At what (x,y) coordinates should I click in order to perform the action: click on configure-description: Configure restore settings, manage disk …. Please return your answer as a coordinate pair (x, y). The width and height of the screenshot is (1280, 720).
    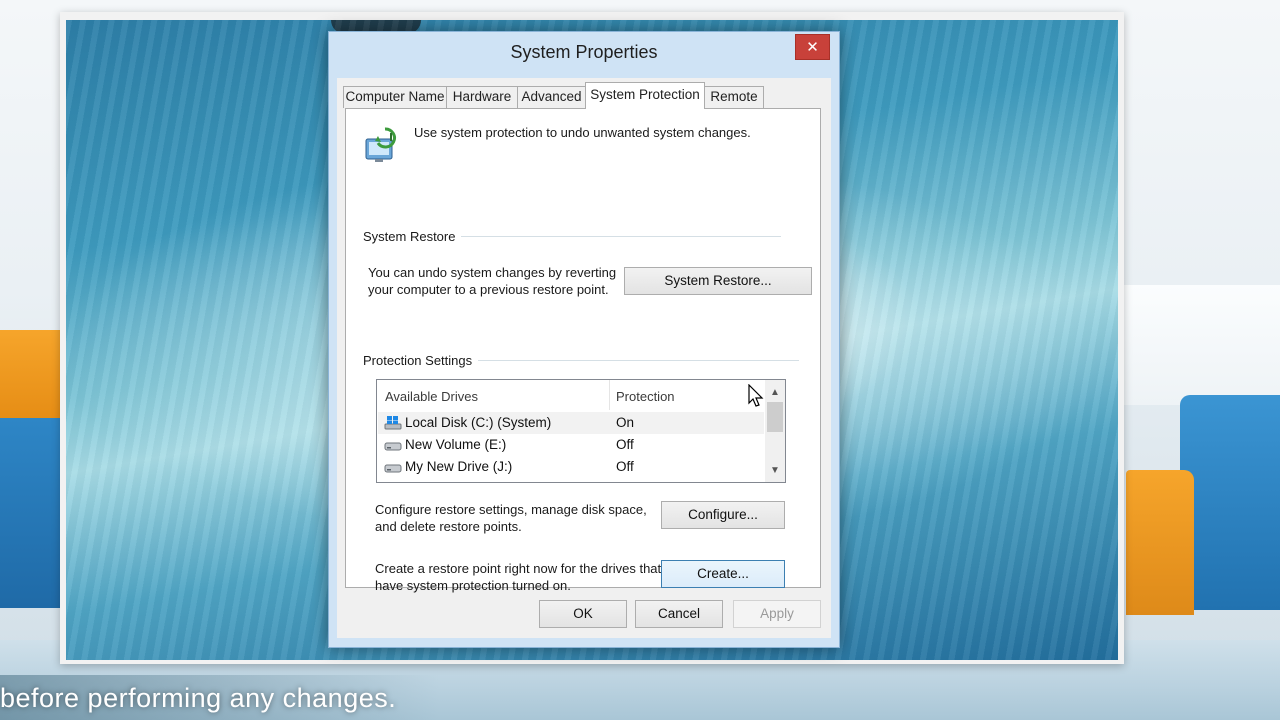
    Looking at the image, I should click on (511, 518).